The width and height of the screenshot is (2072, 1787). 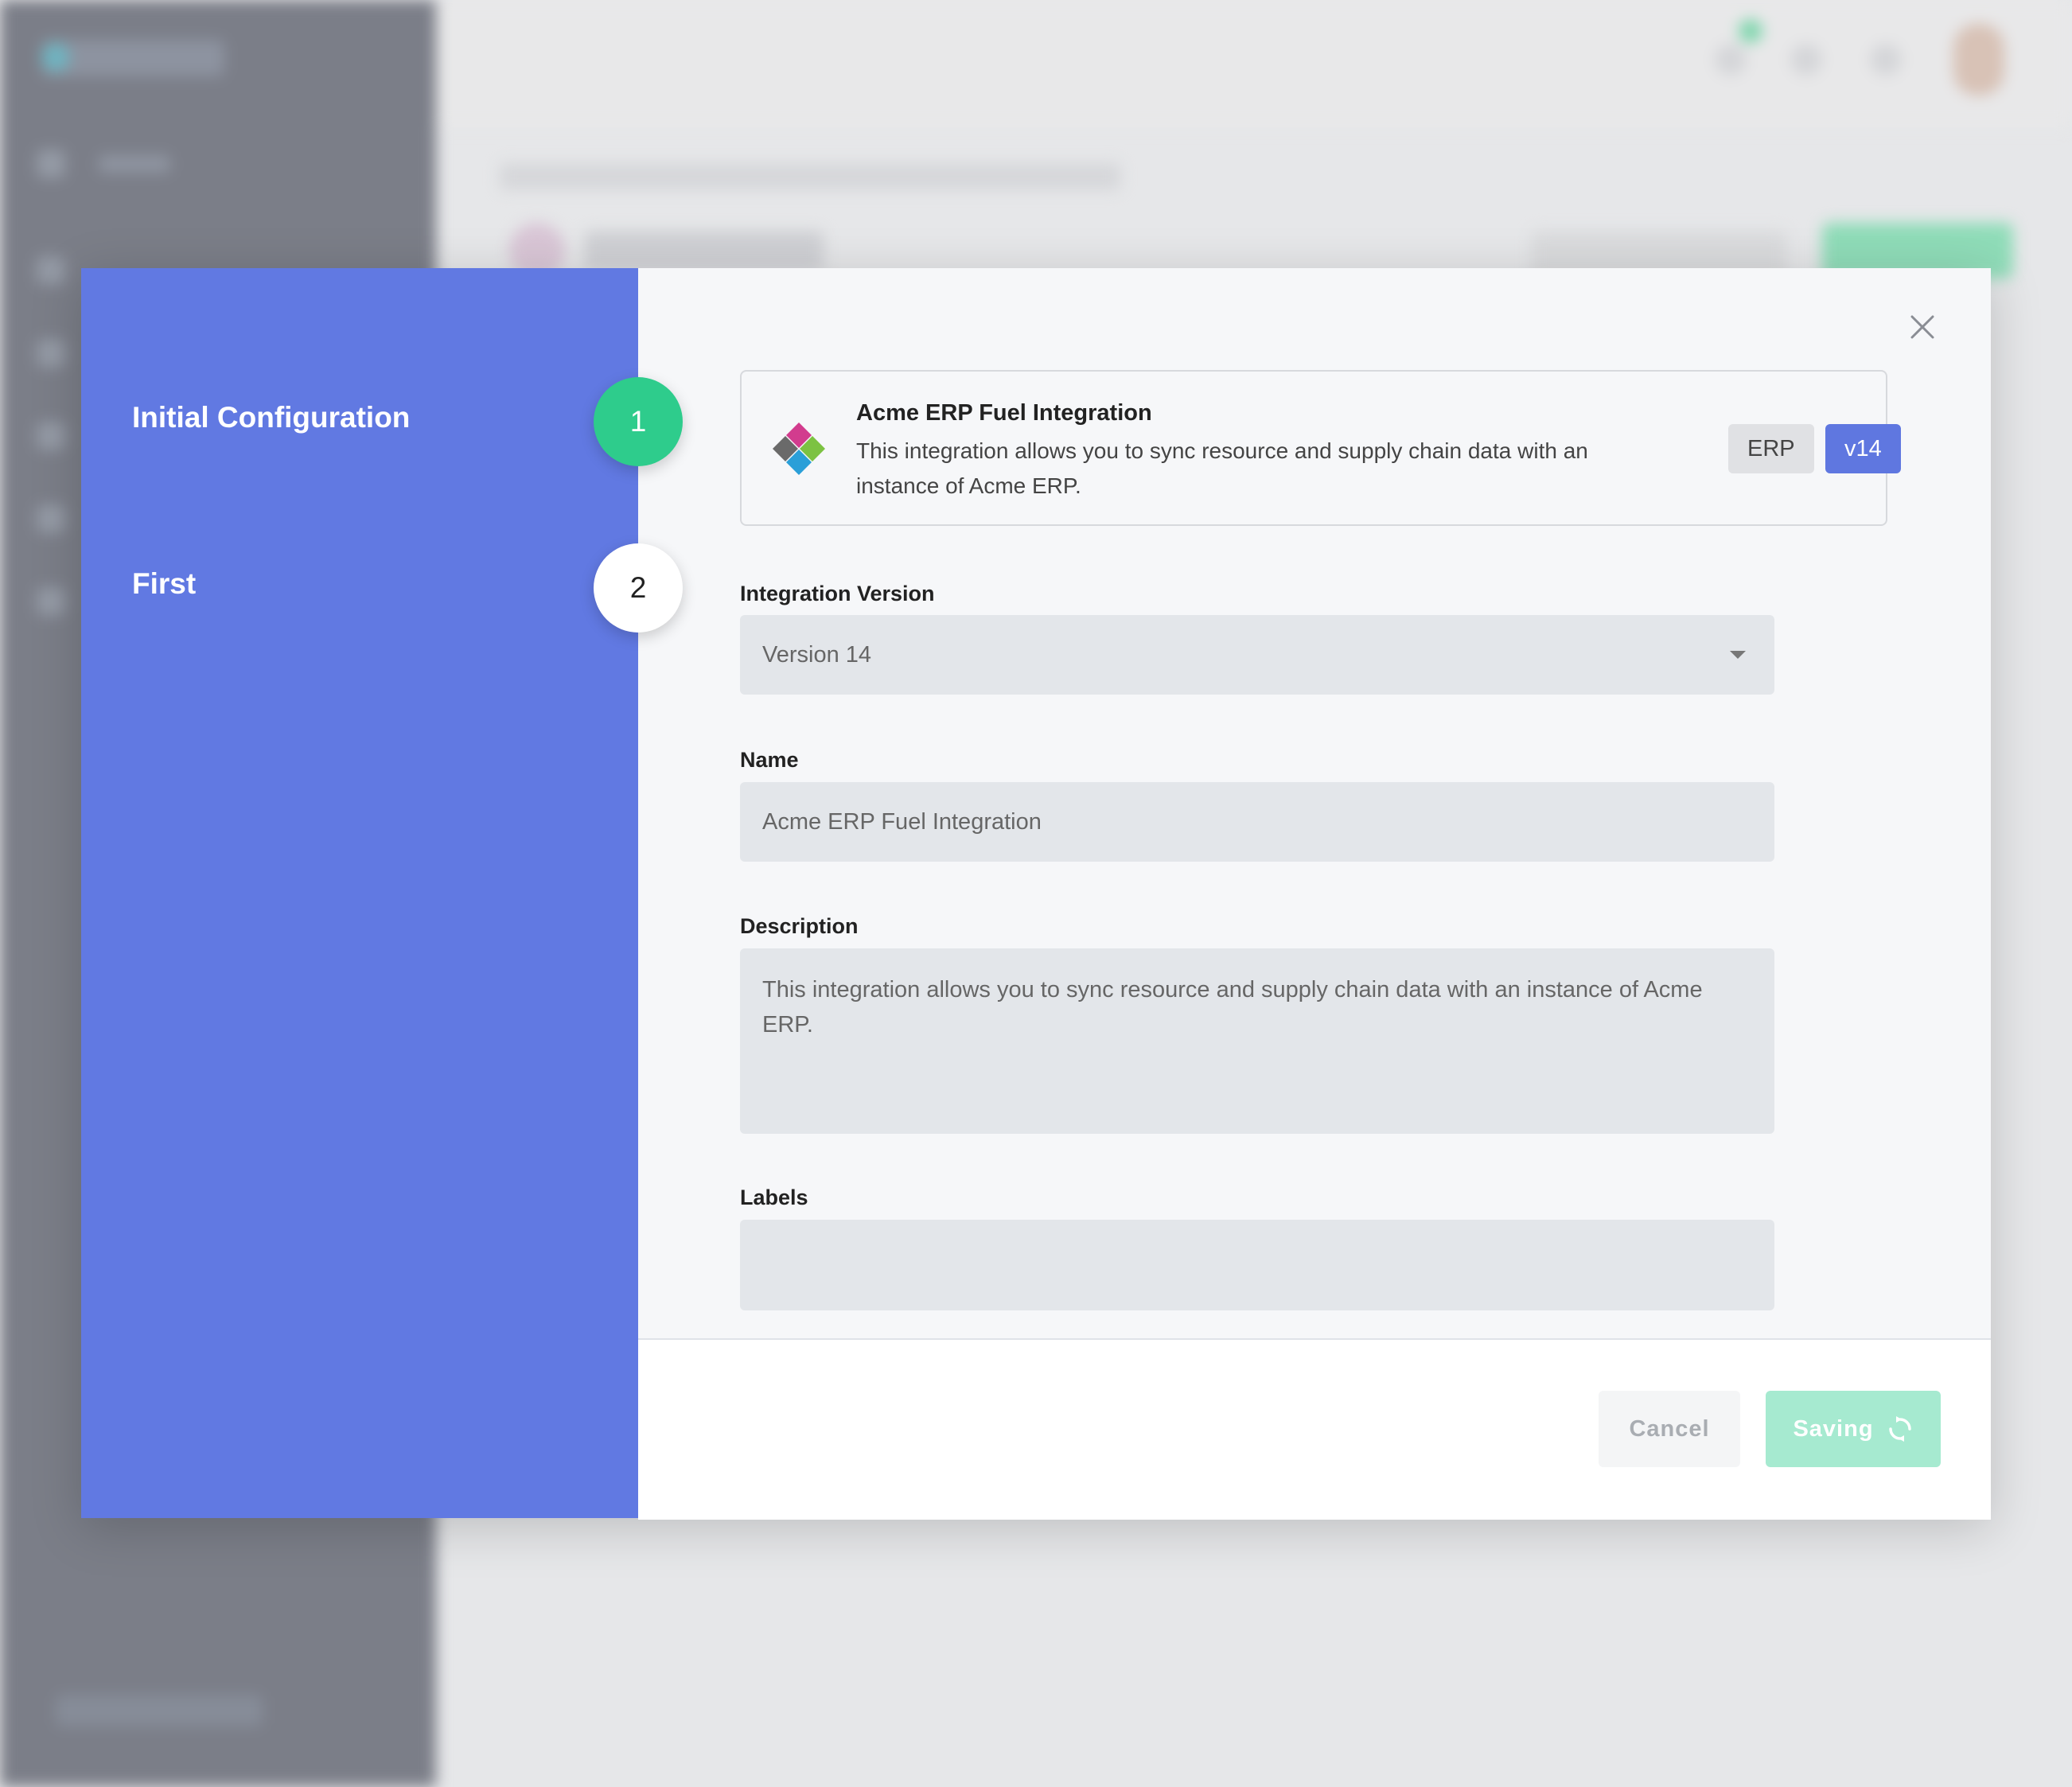 I want to click on saving-button-label: Saving, so click(x=1833, y=1428).